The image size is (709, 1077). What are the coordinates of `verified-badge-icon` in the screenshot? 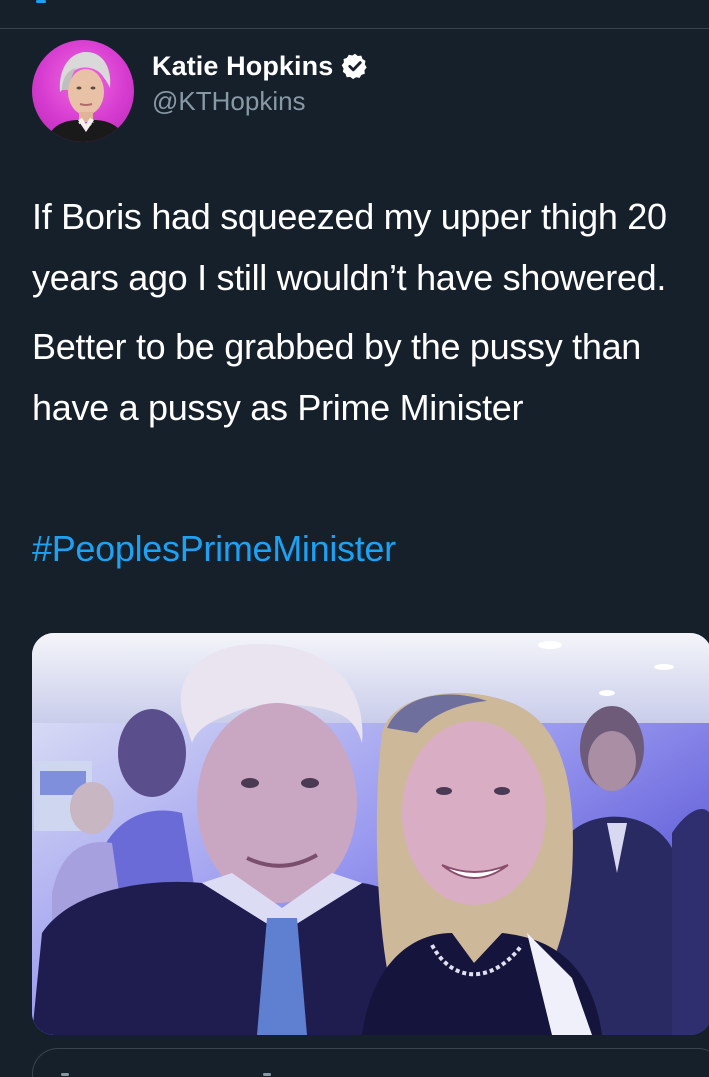 It's located at (355, 66).